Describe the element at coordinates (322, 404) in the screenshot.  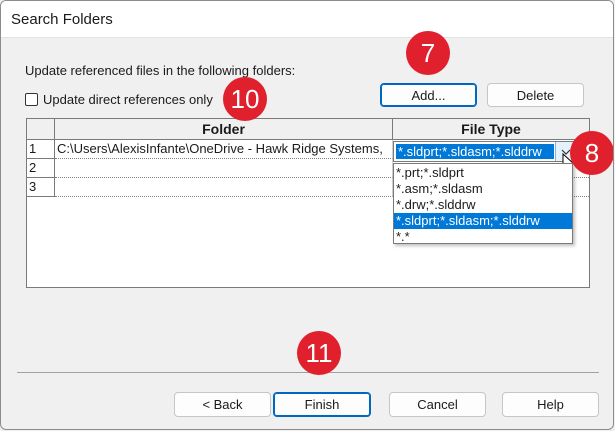
I see `finish-button: Finish` at that location.